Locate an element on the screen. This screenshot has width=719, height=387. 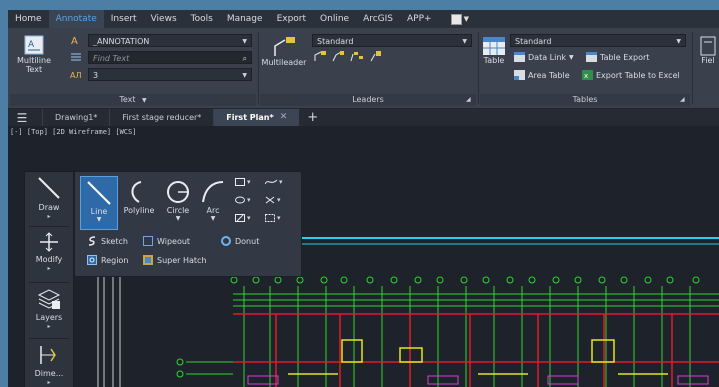
region-button: Region is located at coordinates (107, 260).